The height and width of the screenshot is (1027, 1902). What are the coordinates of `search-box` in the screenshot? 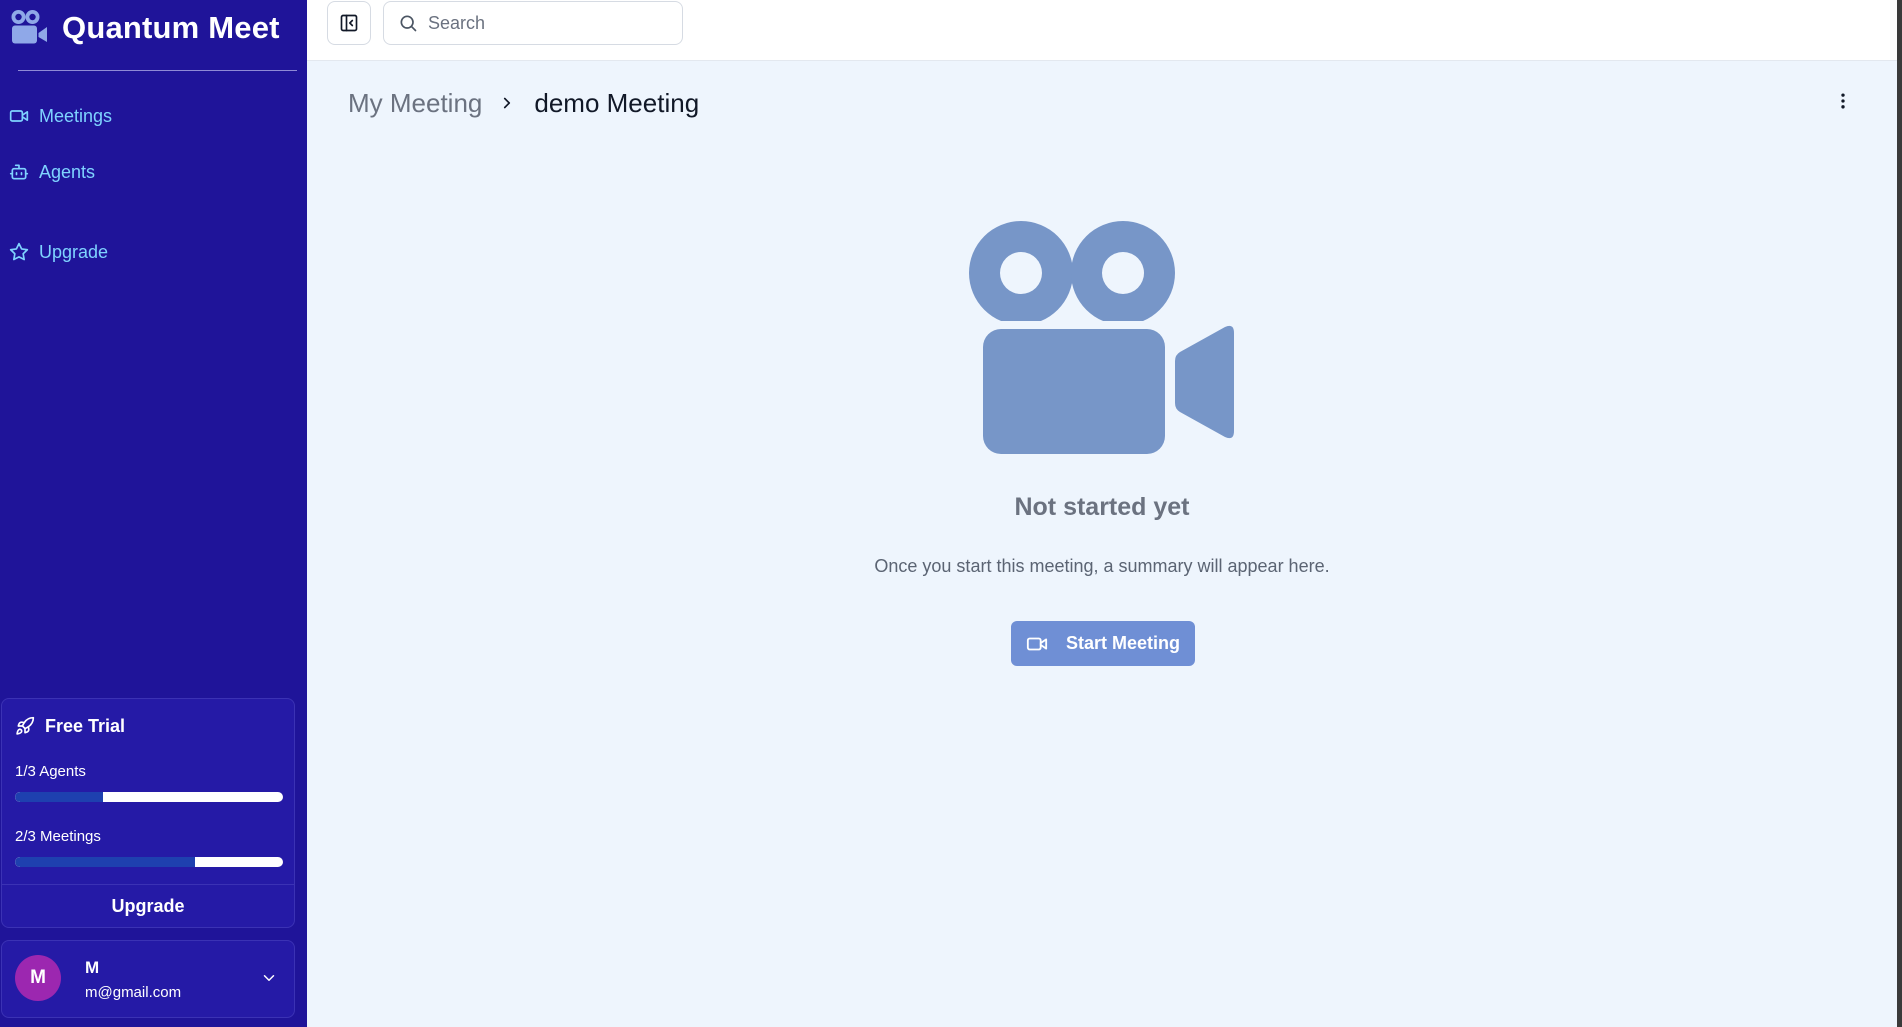 It's located at (533, 23).